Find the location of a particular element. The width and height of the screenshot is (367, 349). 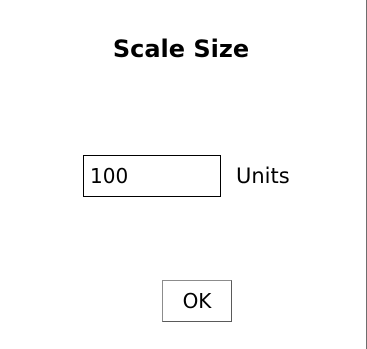

dialog-title: Scale Size is located at coordinates (181, 49).